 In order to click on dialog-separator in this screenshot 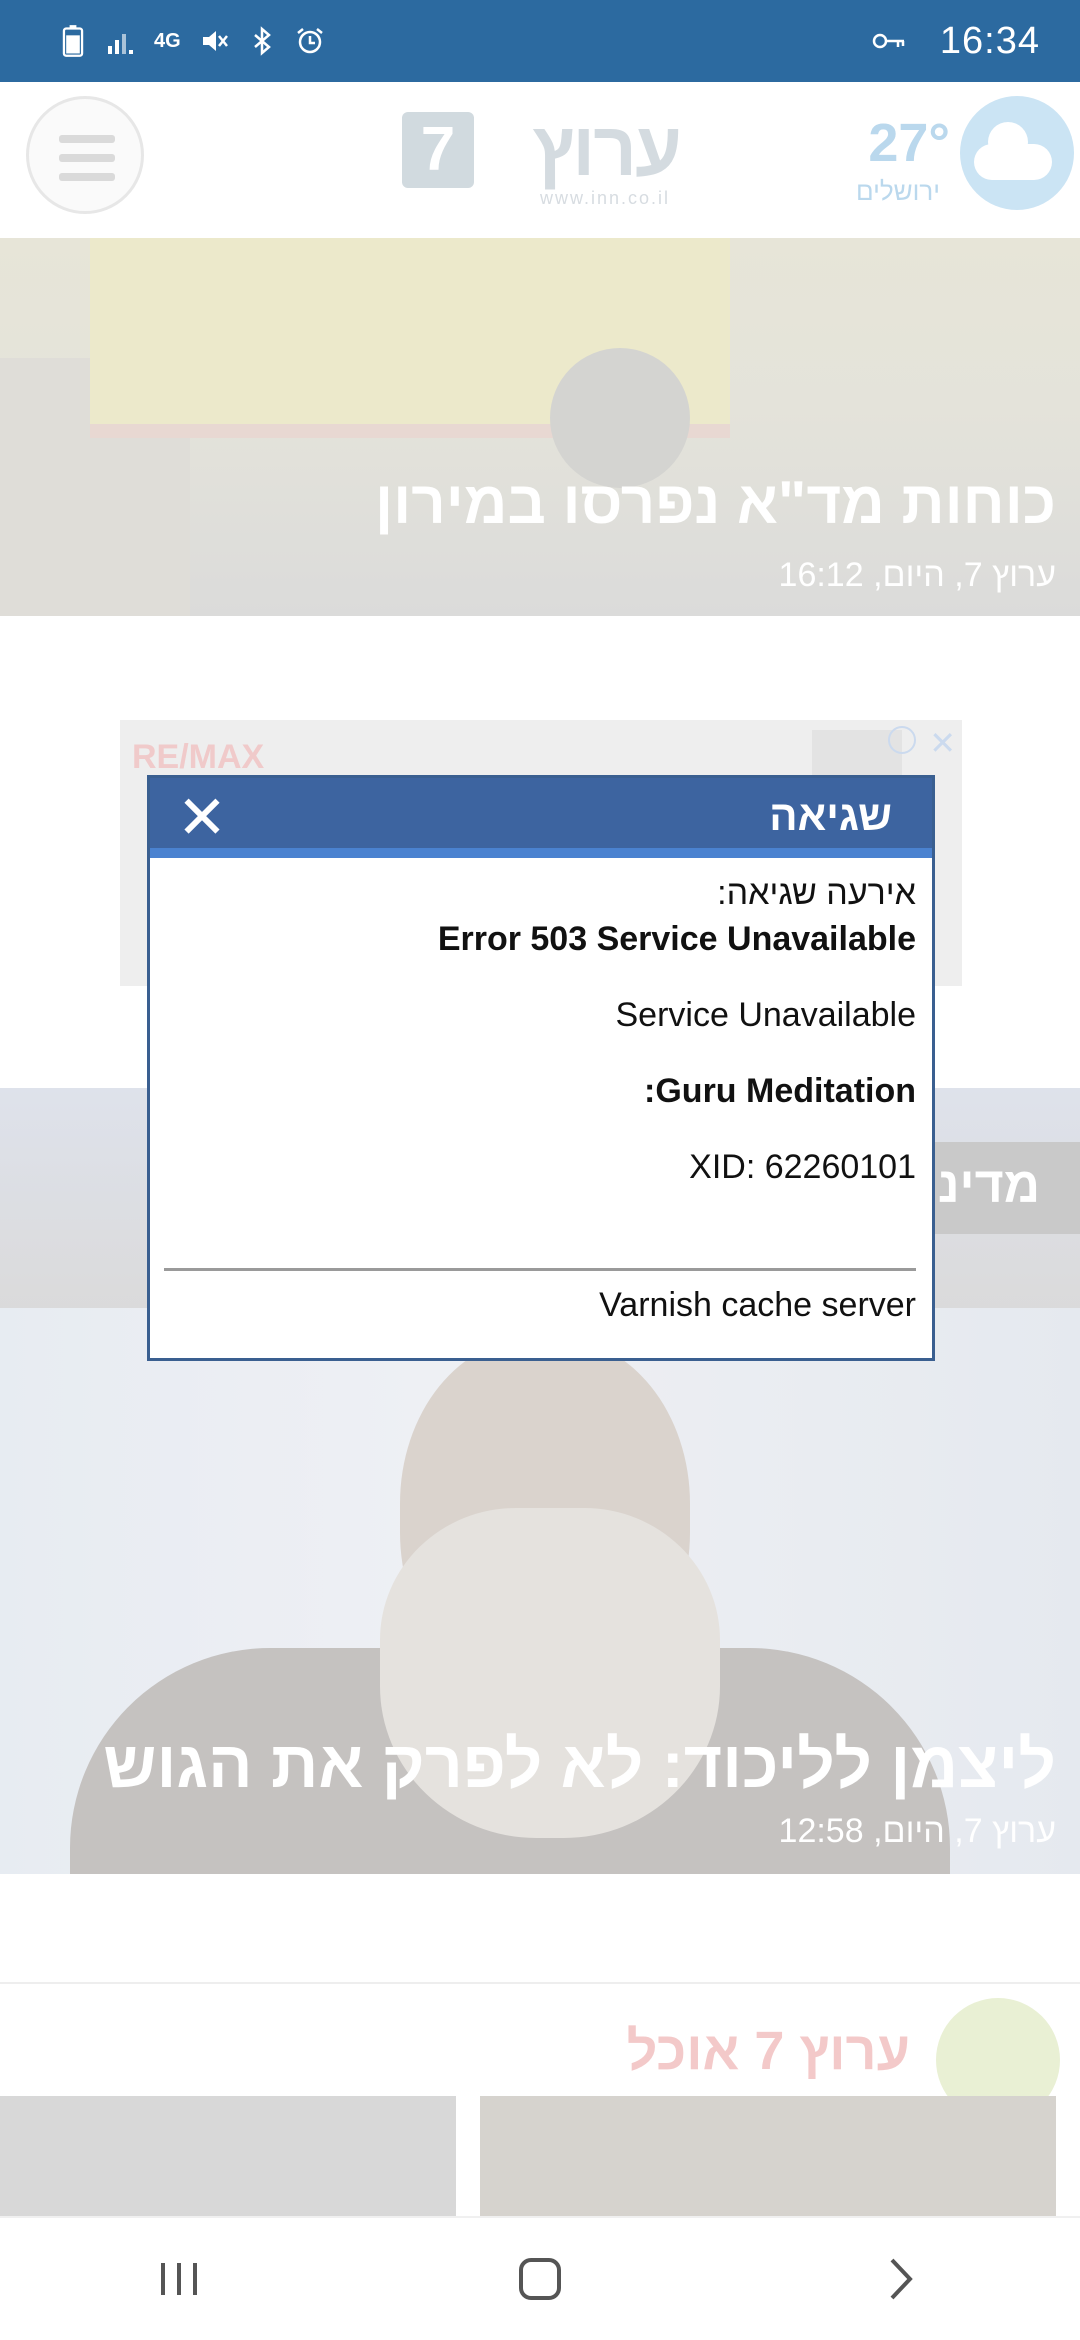, I will do `click(540, 1269)`.